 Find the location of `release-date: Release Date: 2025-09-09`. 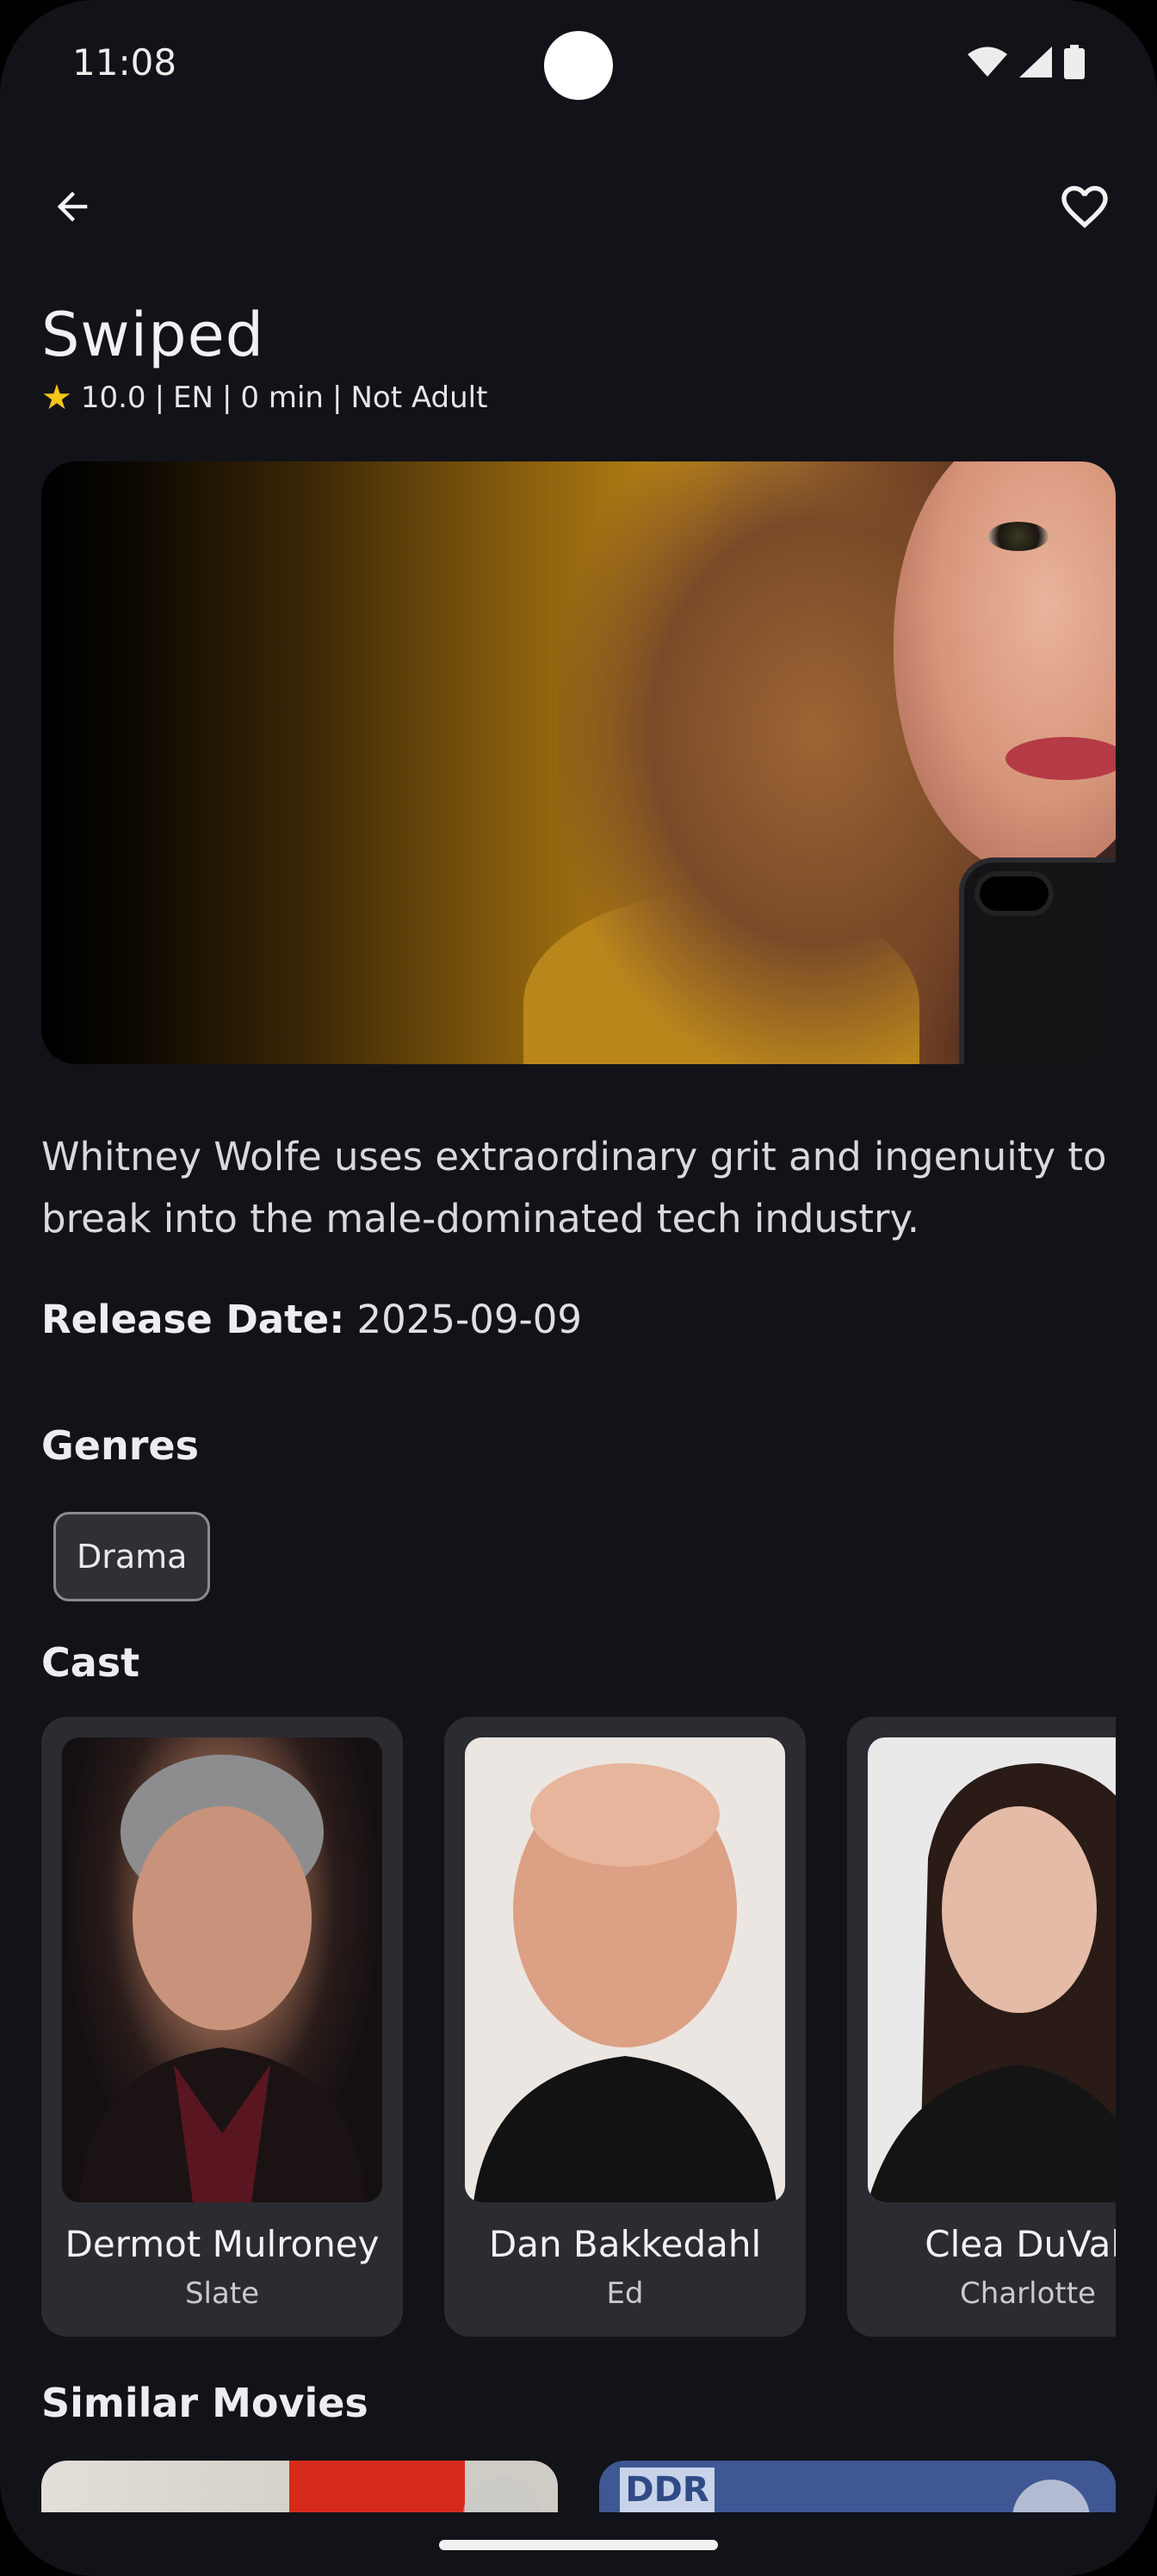

release-date: Release Date: 2025-09-09 is located at coordinates (311, 1319).